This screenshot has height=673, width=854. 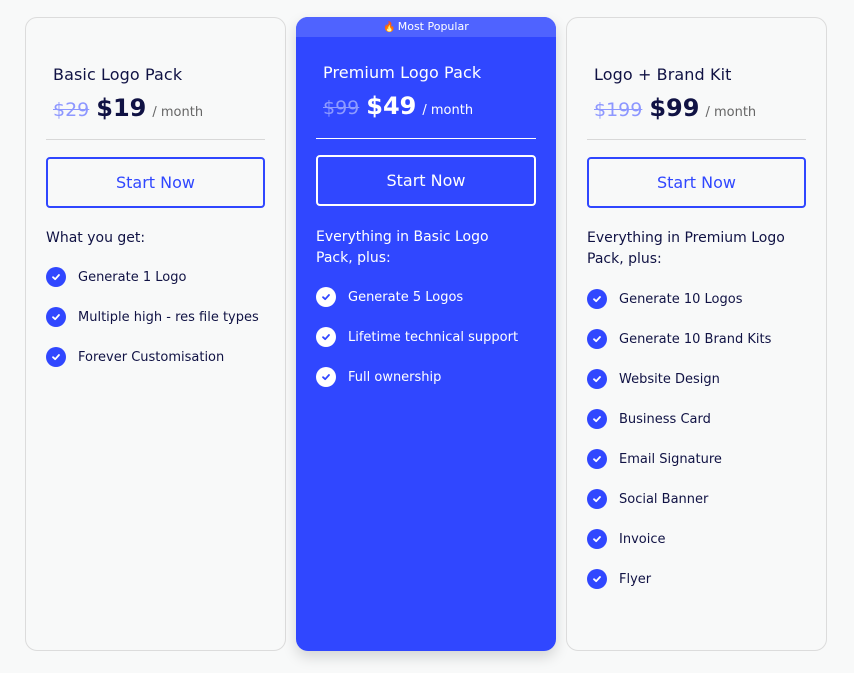 What do you see at coordinates (71, 110) in the screenshot?
I see `old-price: $29` at bounding box center [71, 110].